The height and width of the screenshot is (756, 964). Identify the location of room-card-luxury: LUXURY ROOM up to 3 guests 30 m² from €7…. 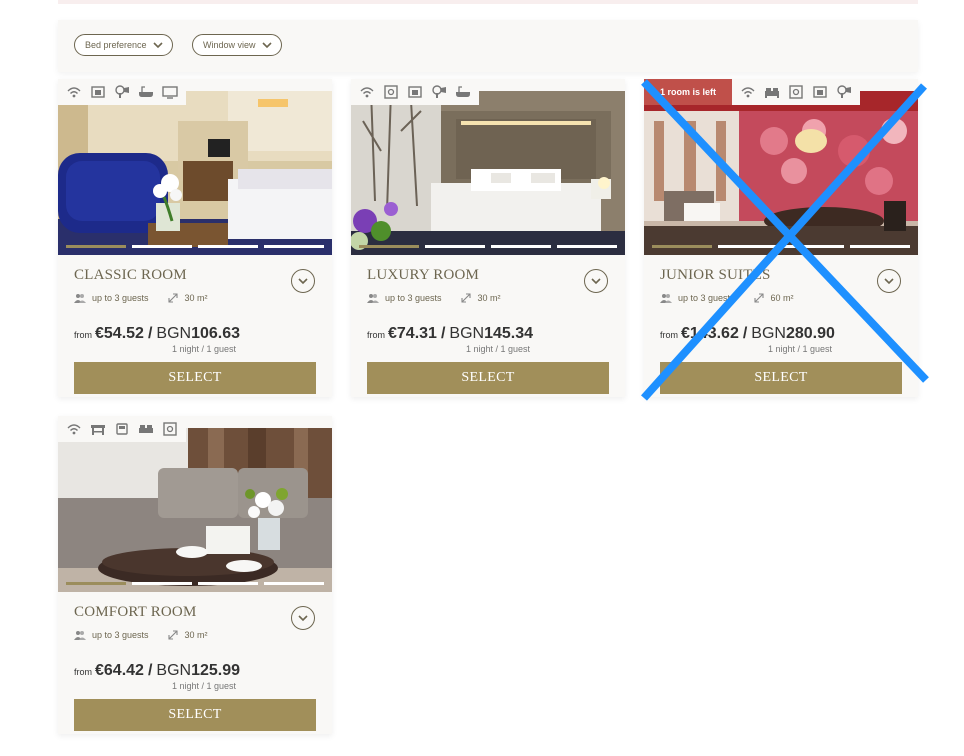
(488, 238).